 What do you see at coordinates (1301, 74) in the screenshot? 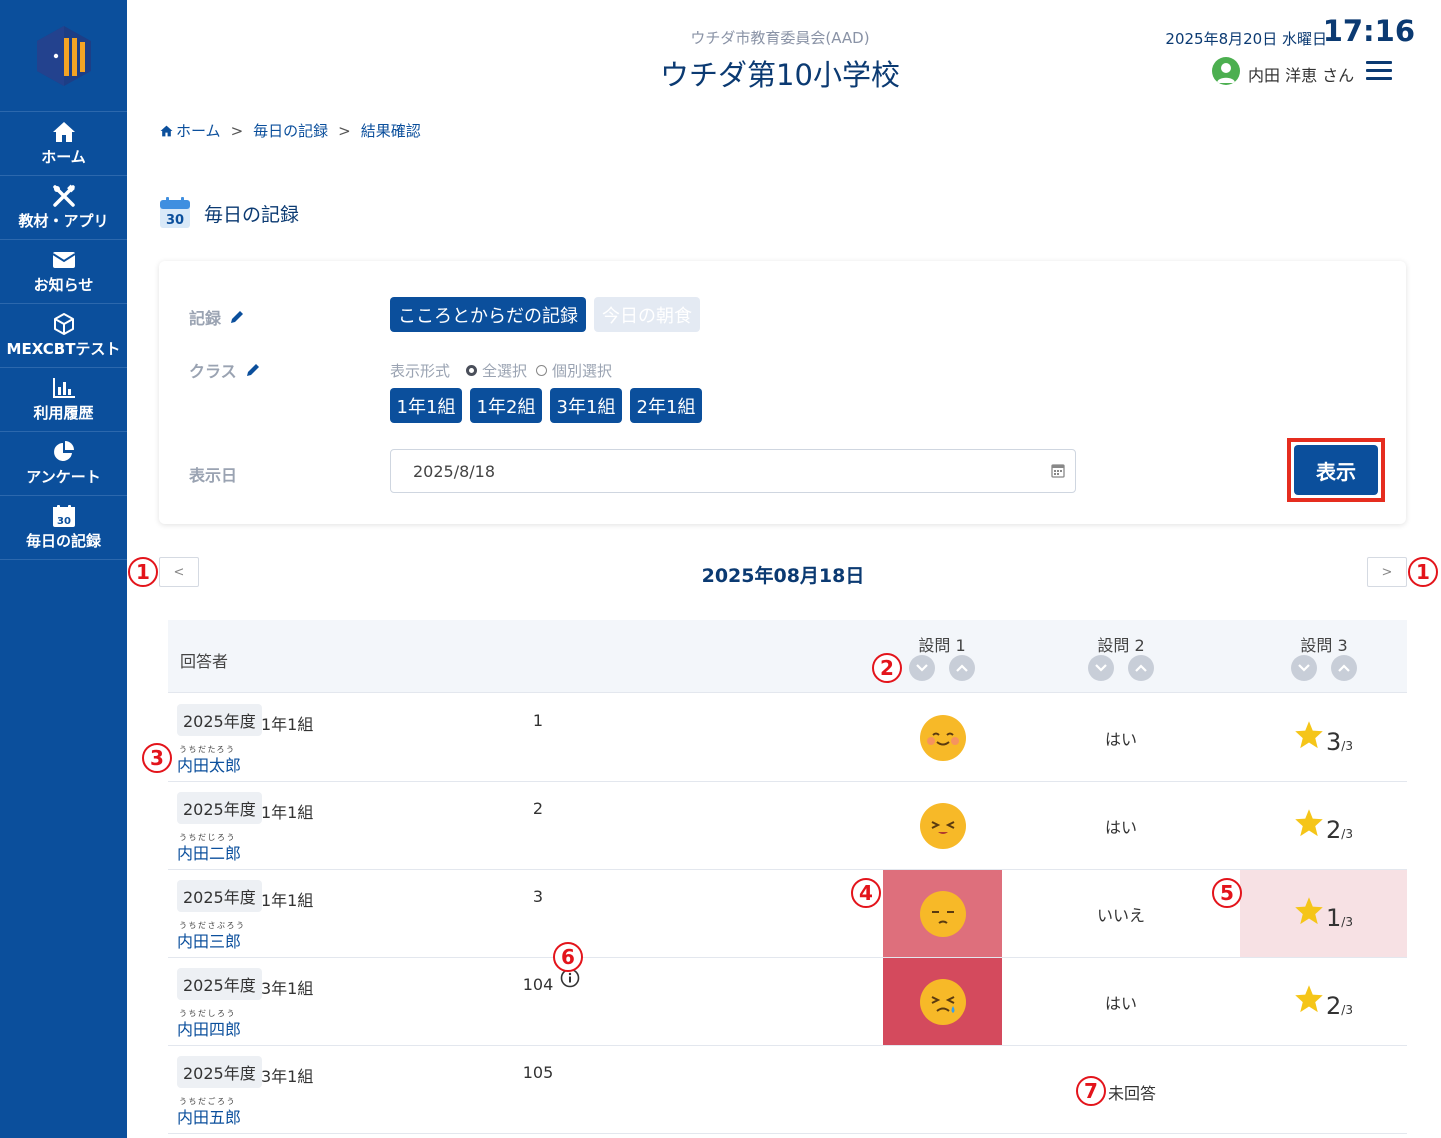
I see `user-name: 内田 洋恵 さん` at bounding box center [1301, 74].